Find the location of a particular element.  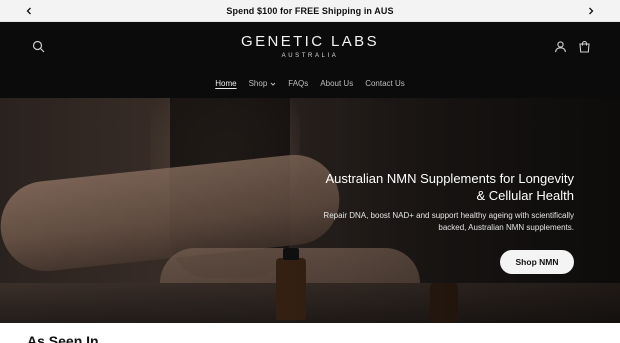

announcement-text: Spend $100 for FREE Shipping in AUS is located at coordinates (310, 10).